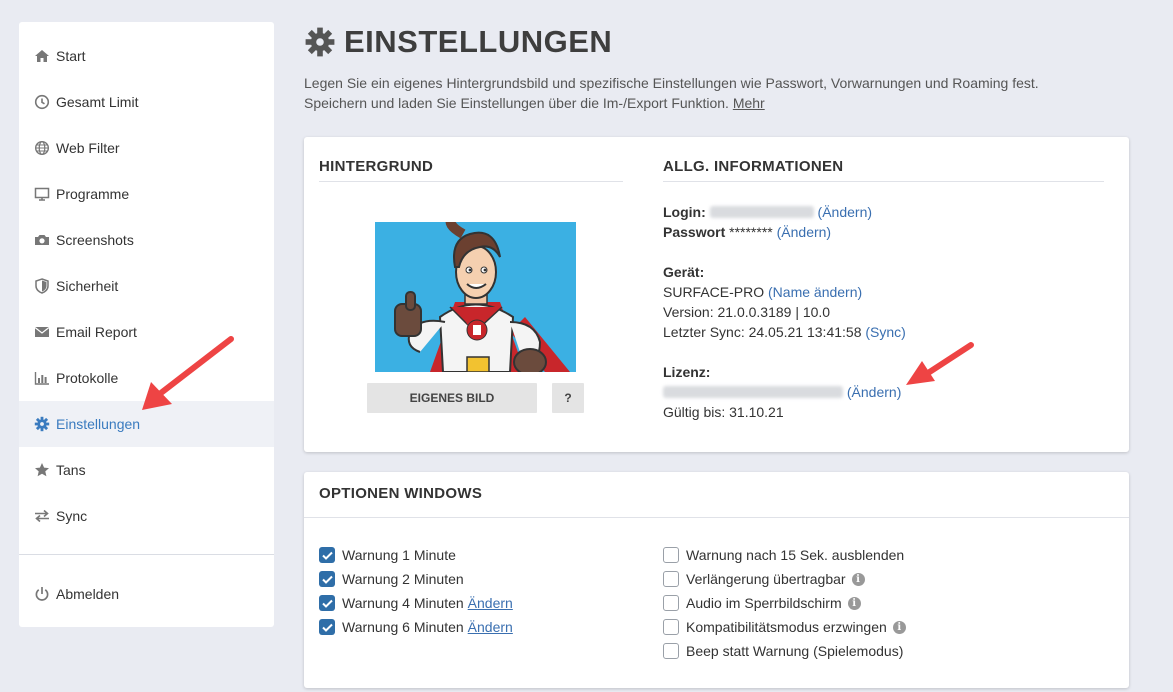 The height and width of the screenshot is (692, 1173). Describe the element at coordinates (764, 579) in the screenshot. I see `option-extension-transferable: Verlängerung übertragbar i` at that location.